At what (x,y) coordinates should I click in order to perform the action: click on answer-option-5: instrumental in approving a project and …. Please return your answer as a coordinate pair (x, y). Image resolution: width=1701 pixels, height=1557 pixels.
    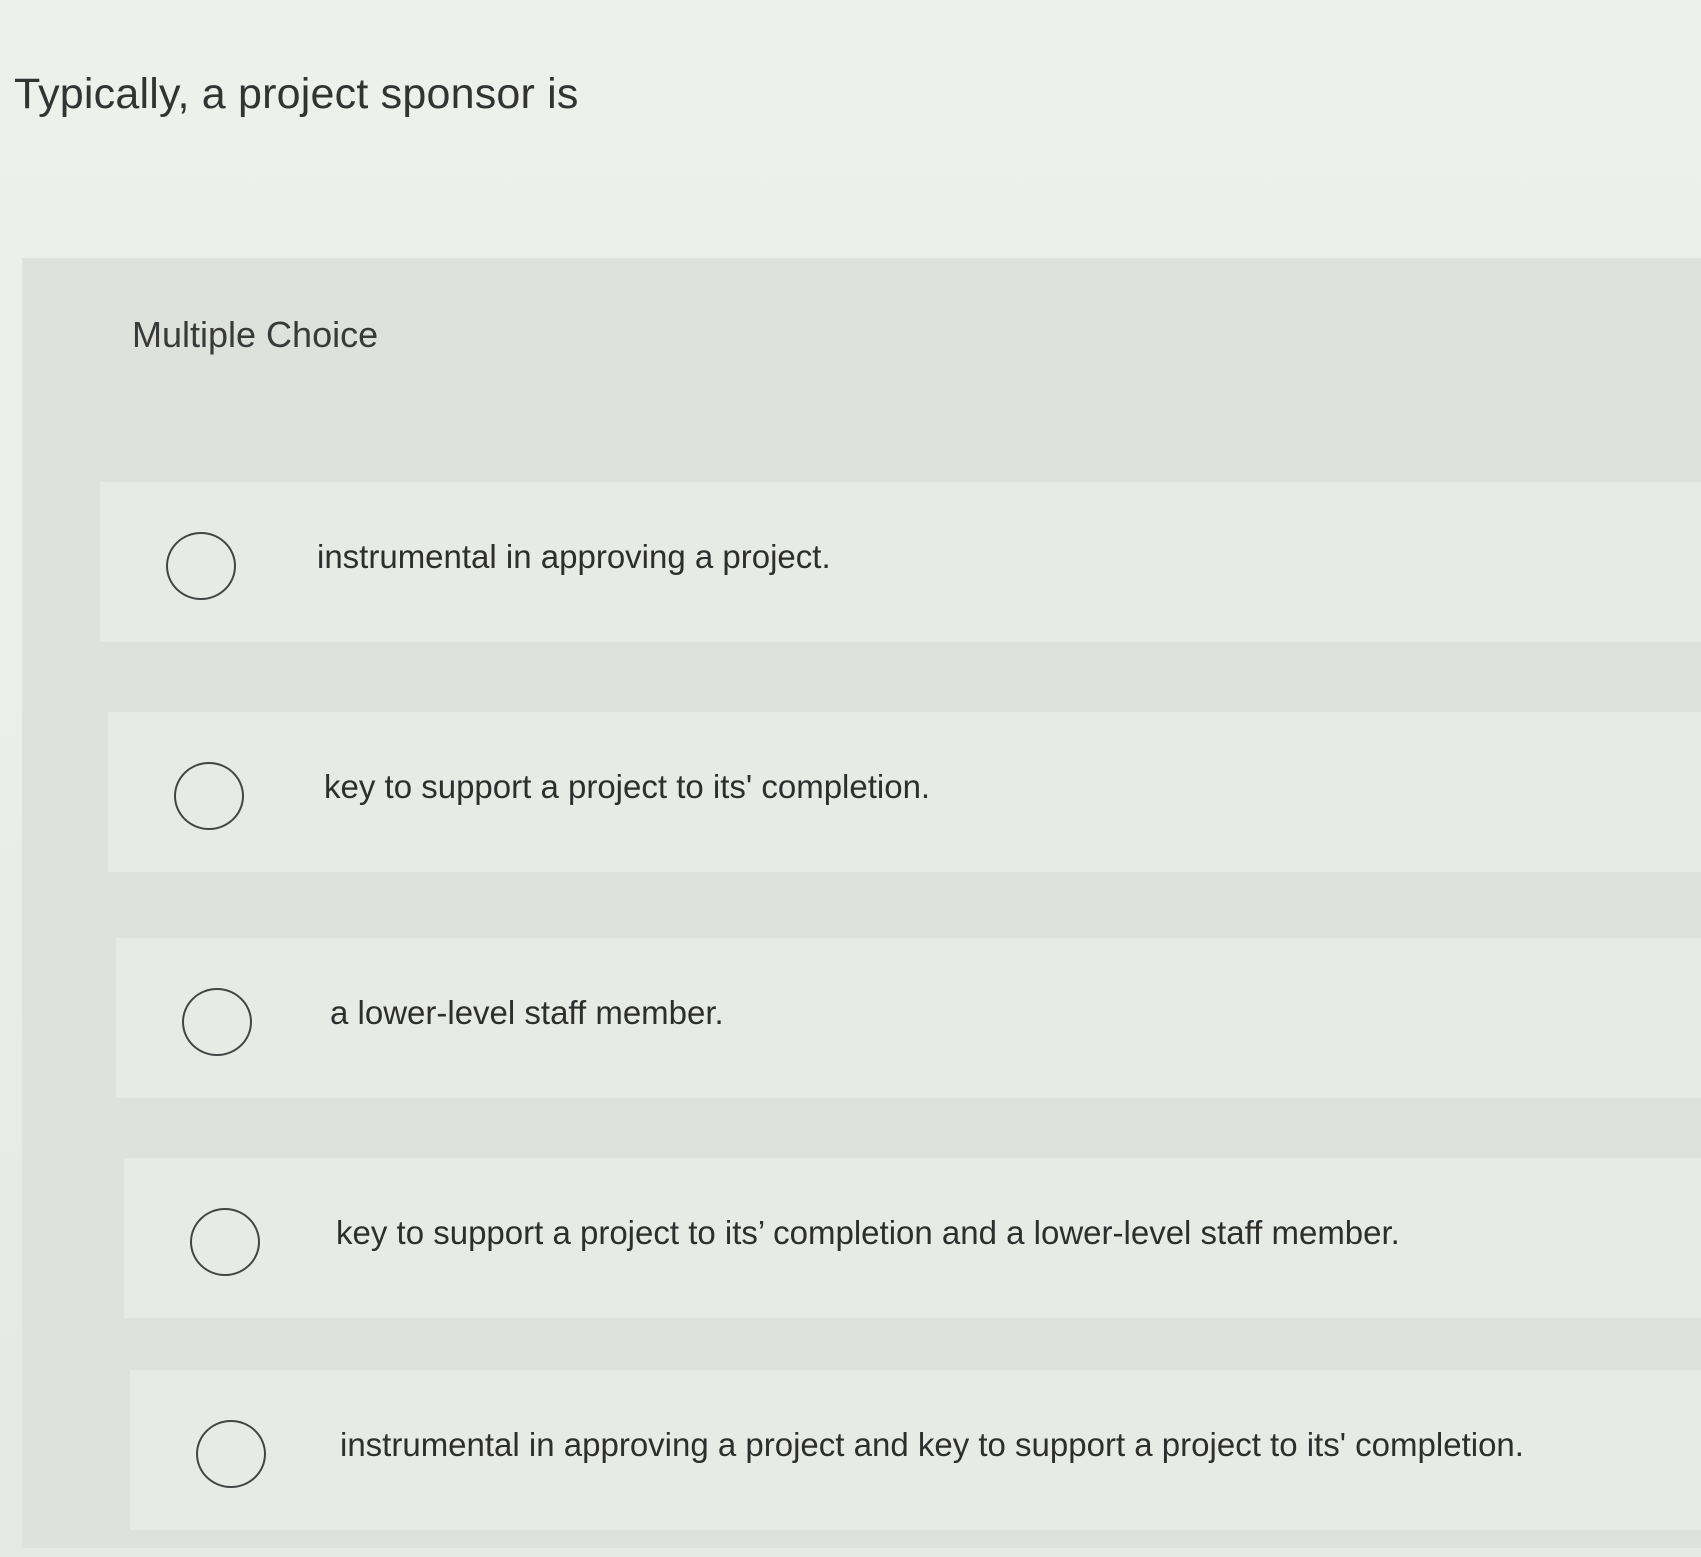
    Looking at the image, I should click on (915, 1450).